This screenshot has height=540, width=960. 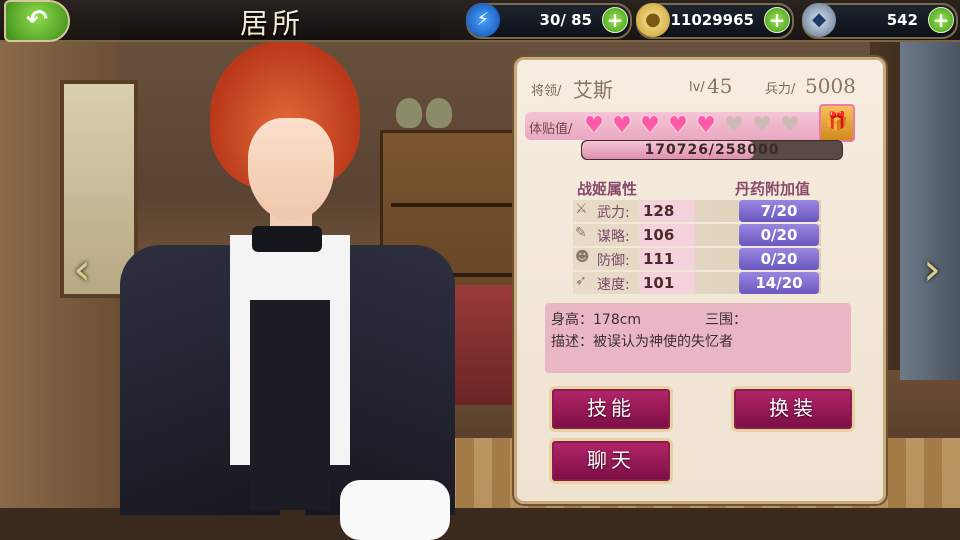 What do you see at coordinates (613, 261) in the screenshot?
I see `stat-label: 防御:` at bounding box center [613, 261].